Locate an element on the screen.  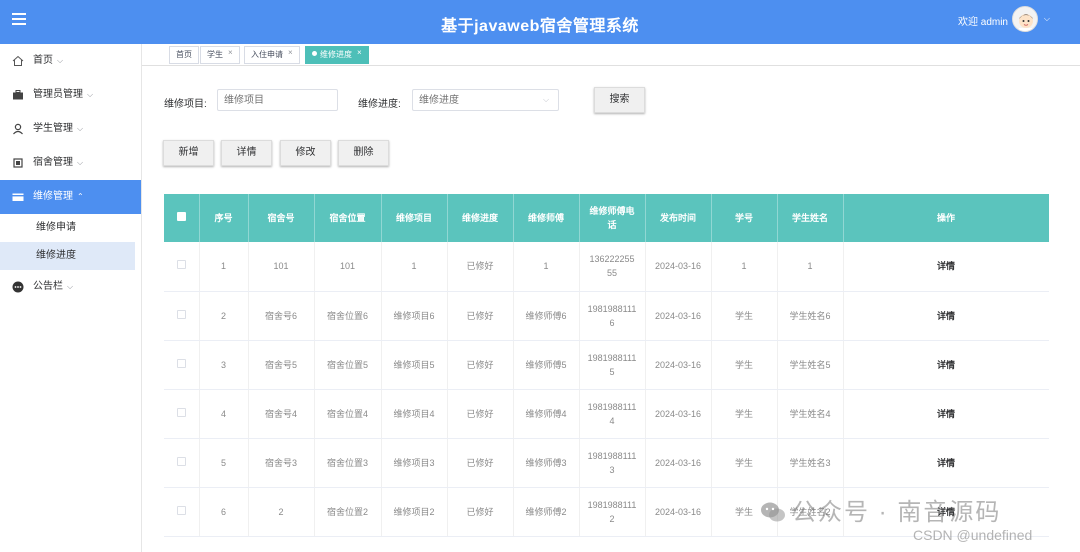
sidebar-item-notice: 公告栏 ⌵ is located at coordinates (70, 287).